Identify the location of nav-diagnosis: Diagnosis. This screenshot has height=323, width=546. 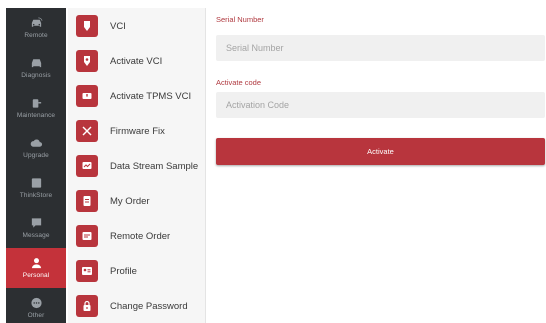
(36, 68).